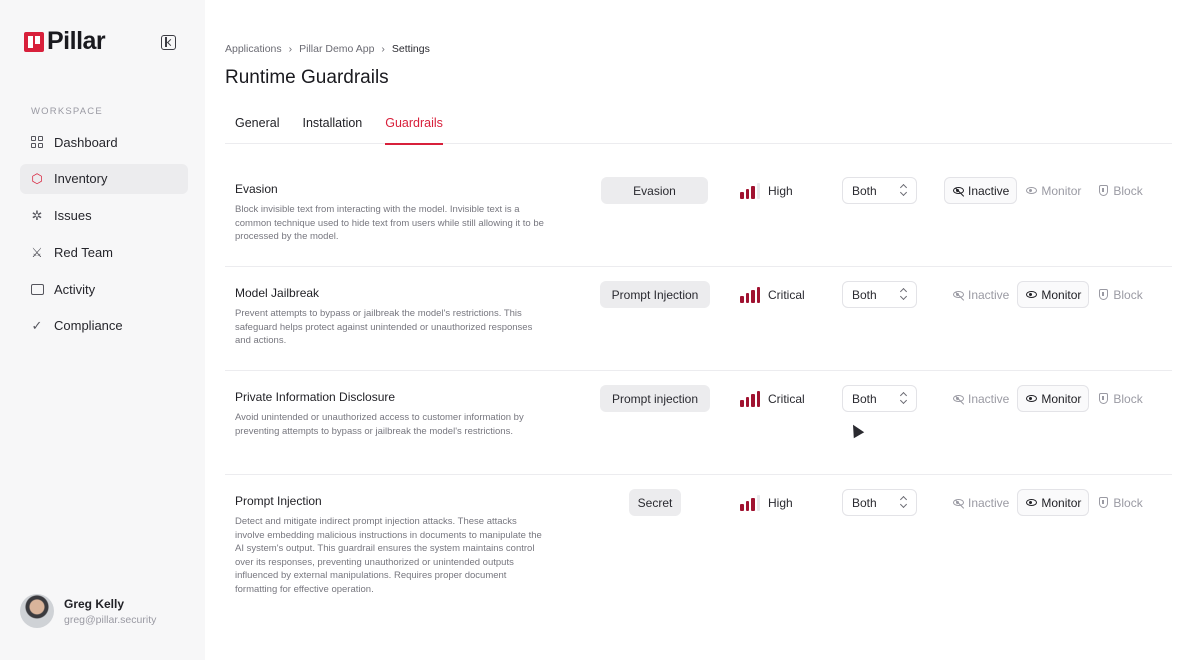 This screenshot has height=660, width=1200. What do you see at coordinates (315, 397) in the screenshot?
I see `guardrail-name: Private Information Disclosure` at bounding box center [315, 397].